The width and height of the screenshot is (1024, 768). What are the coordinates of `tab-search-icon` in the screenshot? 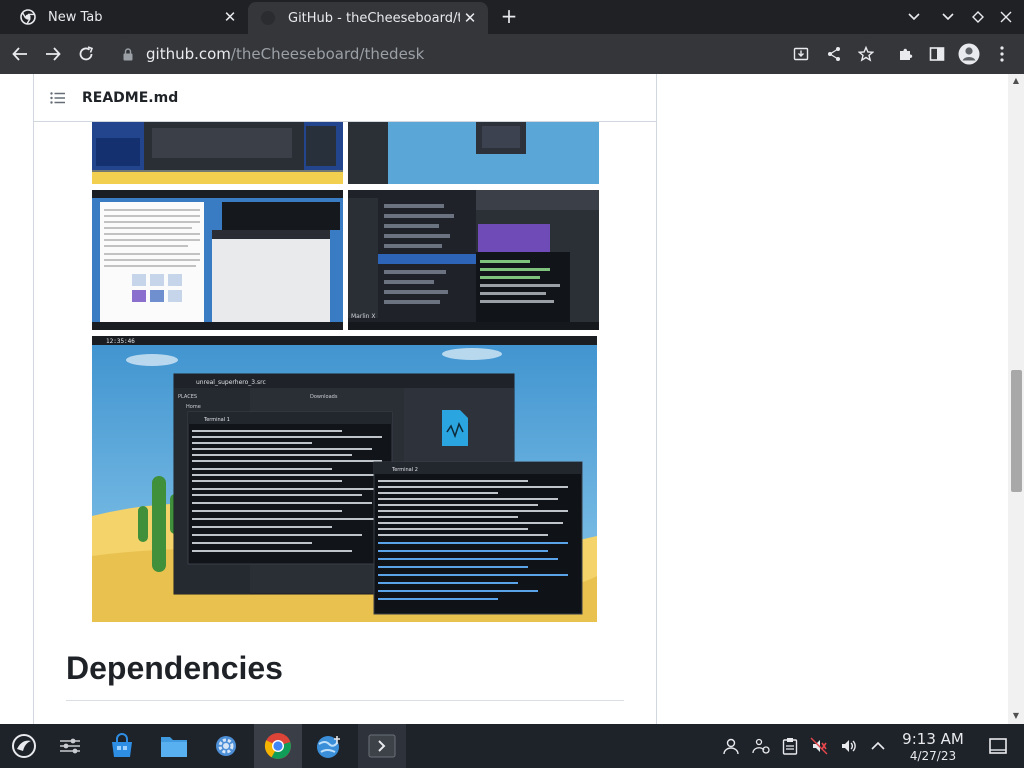 It's located at (914, 17).